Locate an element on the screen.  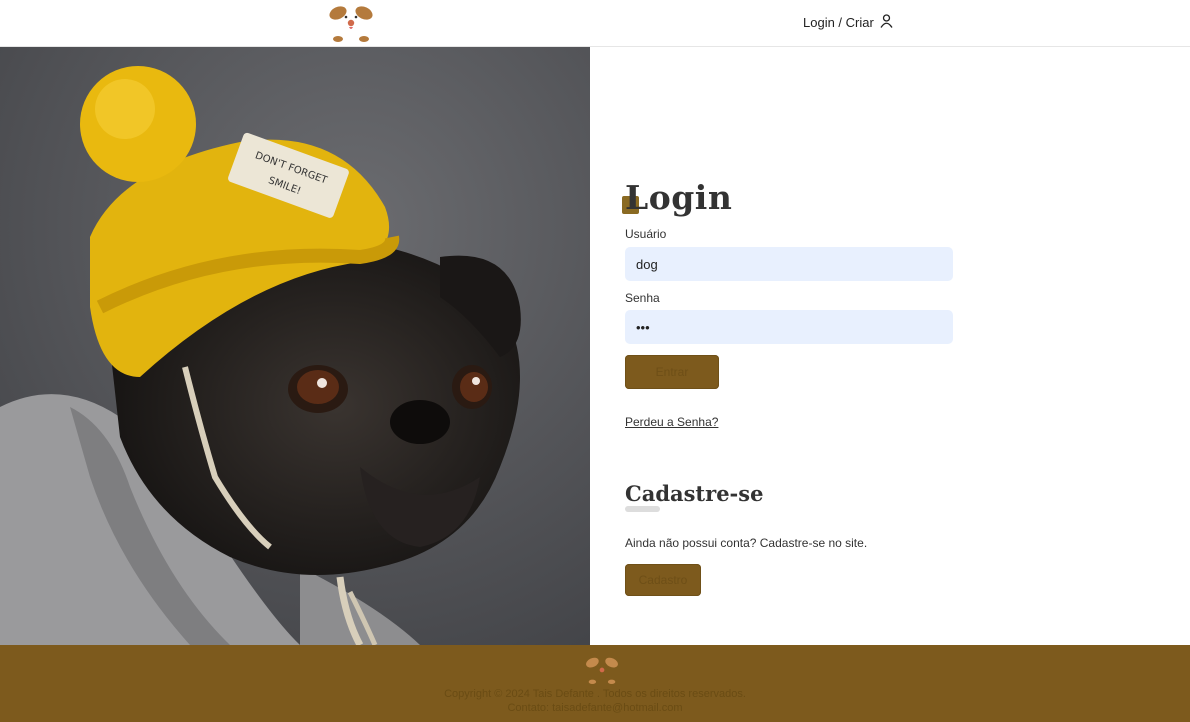
login-create-label: Login / Criar is located at coordinates (838, 22).